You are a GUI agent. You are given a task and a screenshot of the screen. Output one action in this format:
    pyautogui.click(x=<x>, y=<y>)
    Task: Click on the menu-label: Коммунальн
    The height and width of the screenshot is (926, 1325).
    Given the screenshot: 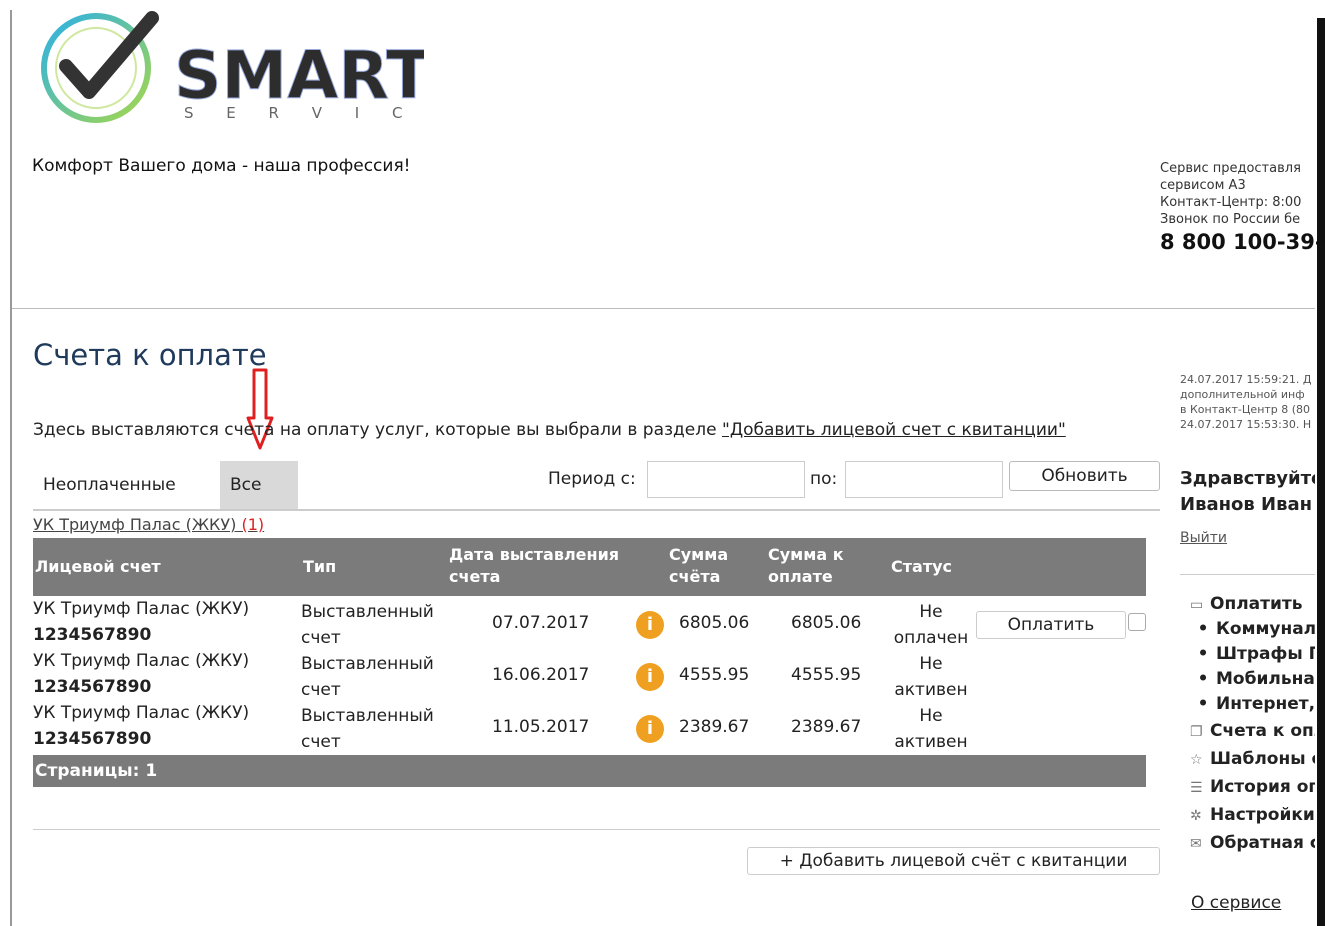 What is the action you would take?
    pyautogui.click(x=1265, y=629)
    